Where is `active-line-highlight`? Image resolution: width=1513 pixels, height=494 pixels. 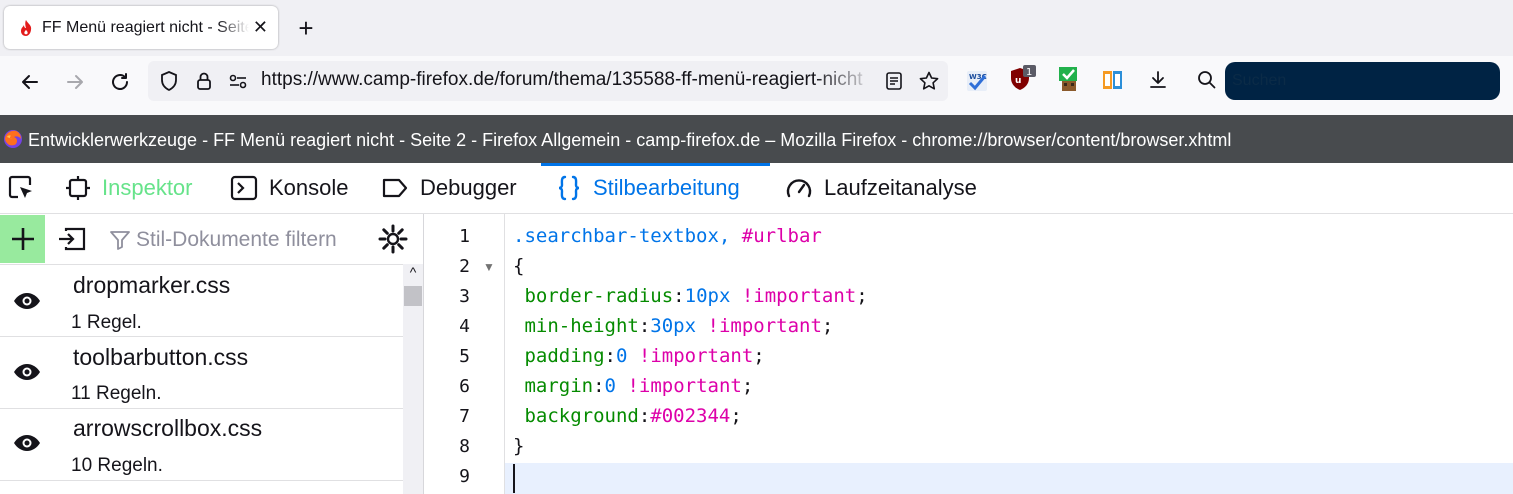
active-line-highlight is located at coordinates (1009, 478).